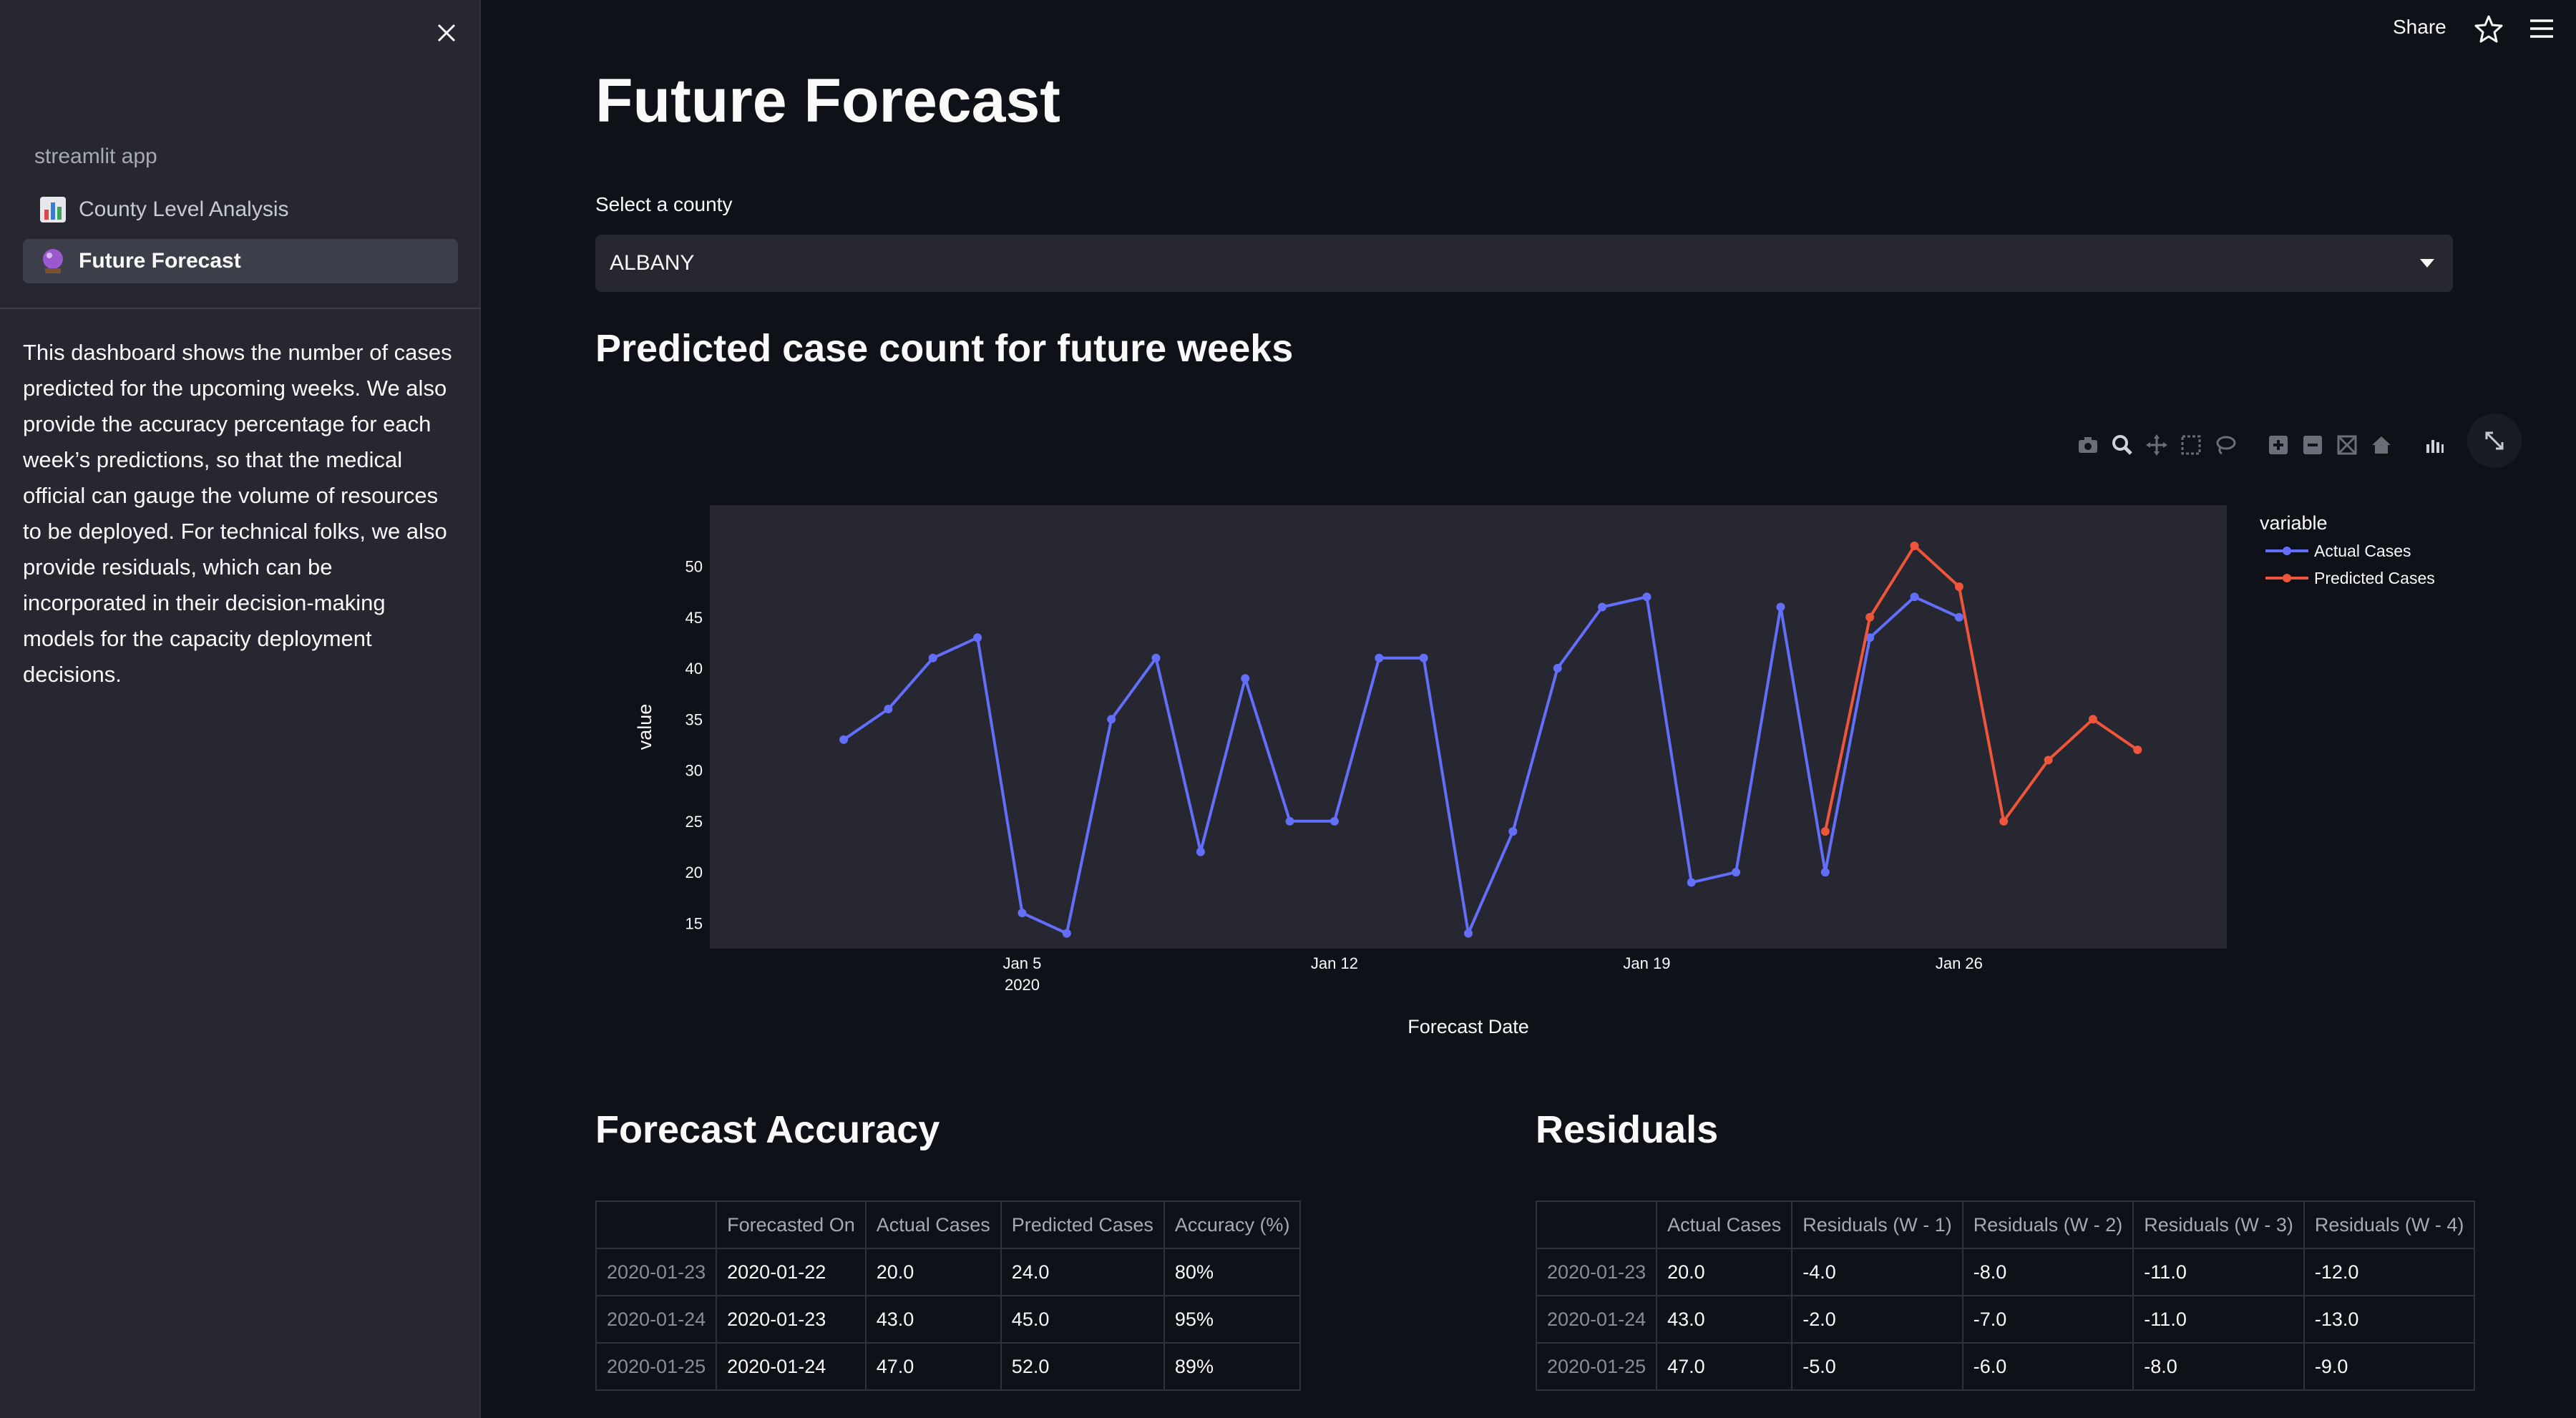  What do you see at coordinates (2088, 445) in the screenshot?
I see `camera-icon` at bounding box center [2088, 445].